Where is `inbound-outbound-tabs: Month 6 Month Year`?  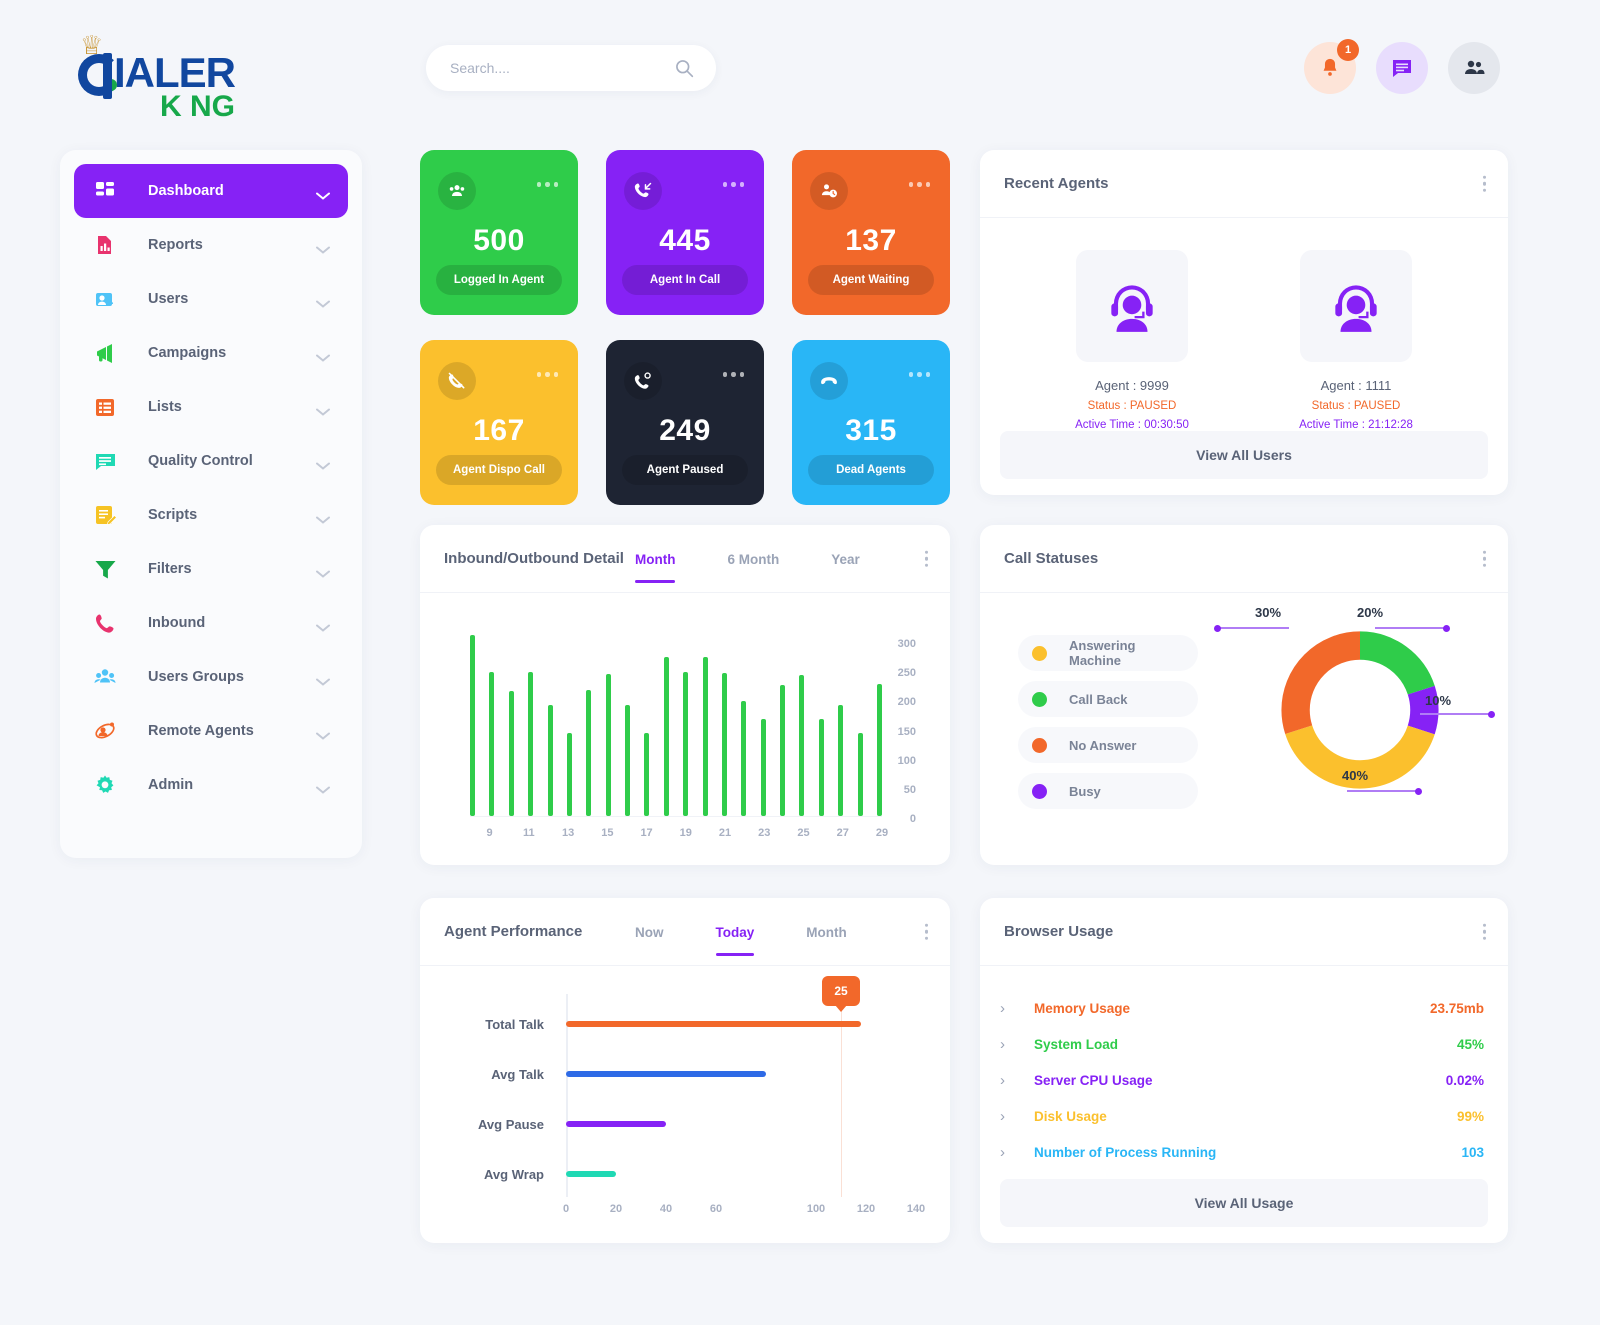 inbound-outbound-tabs: Month 6 Month Year is located at coordinates (747, 559).